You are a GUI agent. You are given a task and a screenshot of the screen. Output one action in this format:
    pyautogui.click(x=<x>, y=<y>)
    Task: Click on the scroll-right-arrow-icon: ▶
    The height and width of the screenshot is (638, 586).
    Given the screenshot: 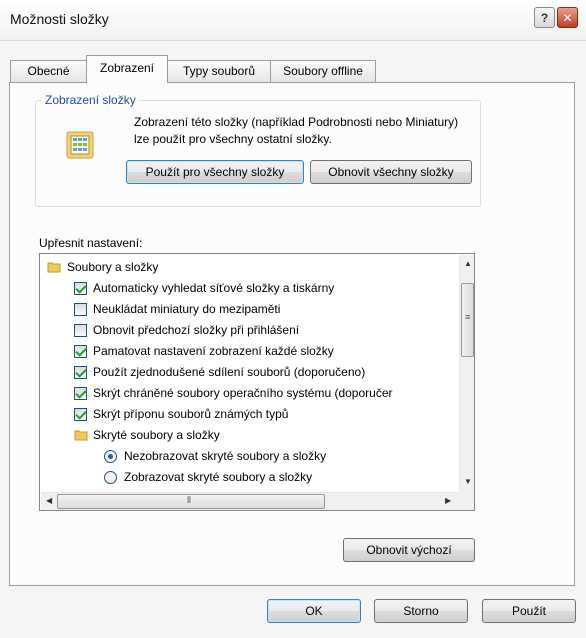 What is the action you would take?
    pyautogui.click(x=448, y=500)
    